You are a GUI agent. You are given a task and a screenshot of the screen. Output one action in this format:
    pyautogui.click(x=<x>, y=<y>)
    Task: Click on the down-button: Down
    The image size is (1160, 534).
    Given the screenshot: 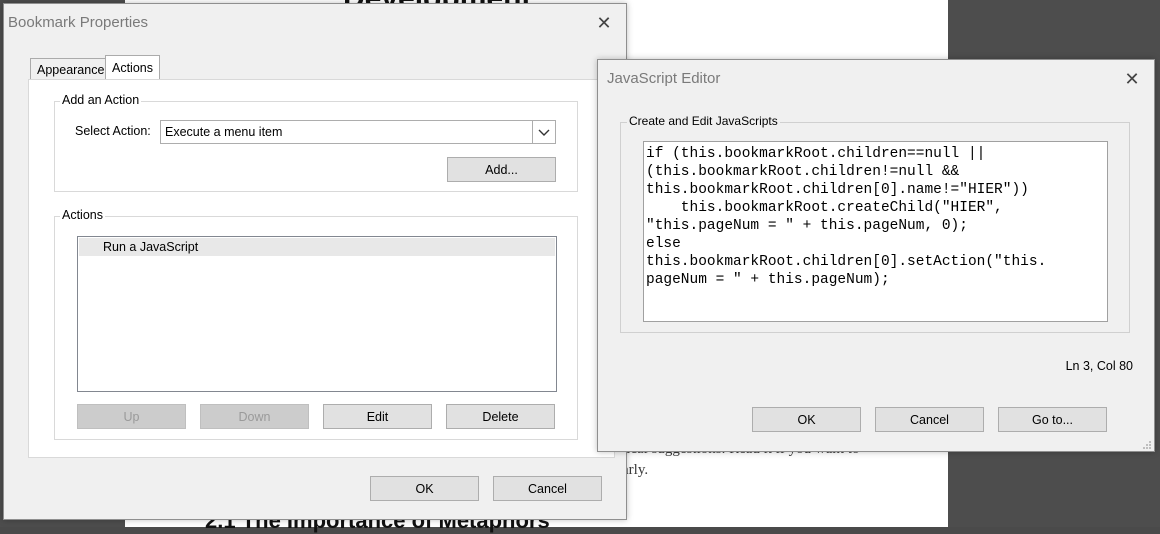 What is the action you would take?
    pyautogui.click(x=254, y=416)
    